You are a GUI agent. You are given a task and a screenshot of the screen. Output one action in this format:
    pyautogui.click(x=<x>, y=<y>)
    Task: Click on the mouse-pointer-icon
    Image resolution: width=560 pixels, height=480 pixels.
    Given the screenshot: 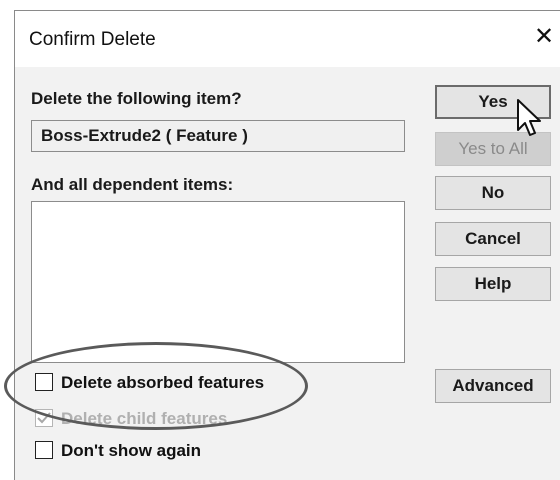 What is the action you would take?
    pyautogui.click(x=529, y=117)
    